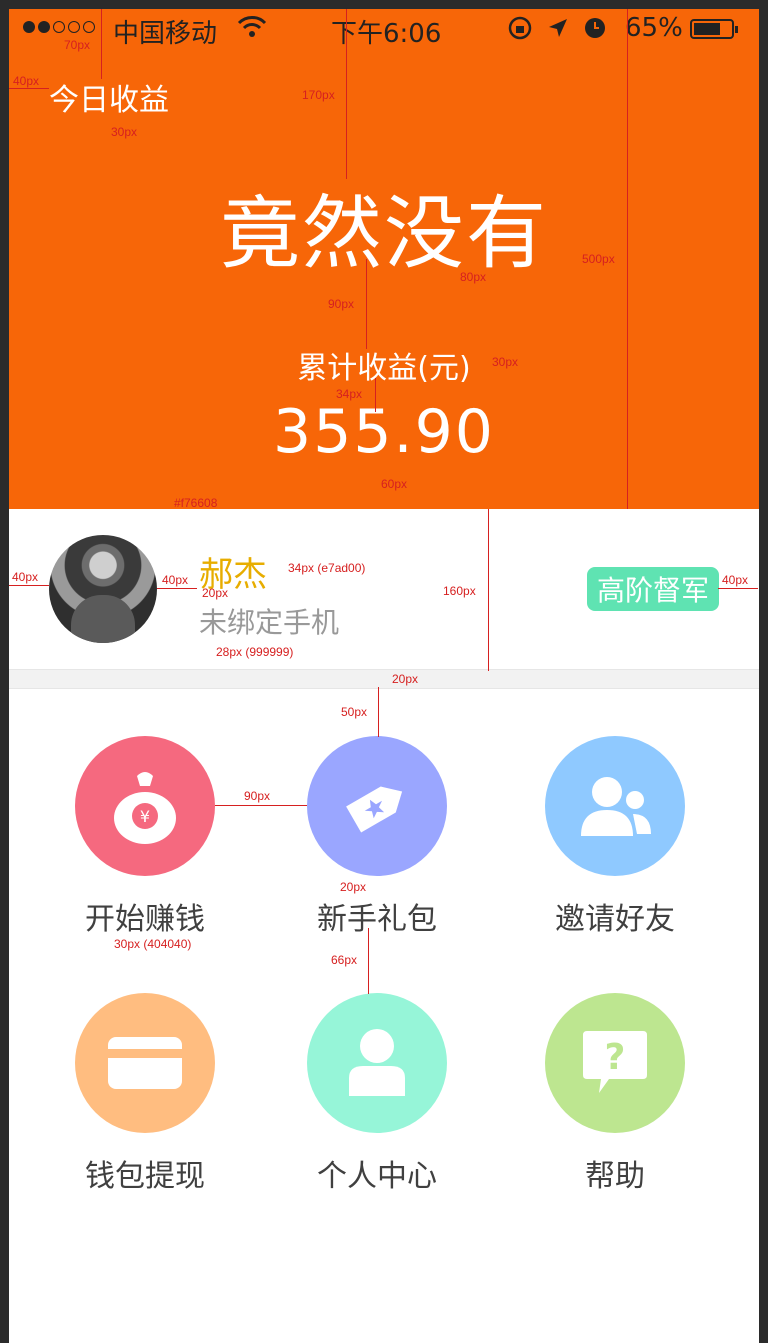  Describe the element at coordinates (520, 28) in the screenshot. I see `rotation-lock-icon` at that location.